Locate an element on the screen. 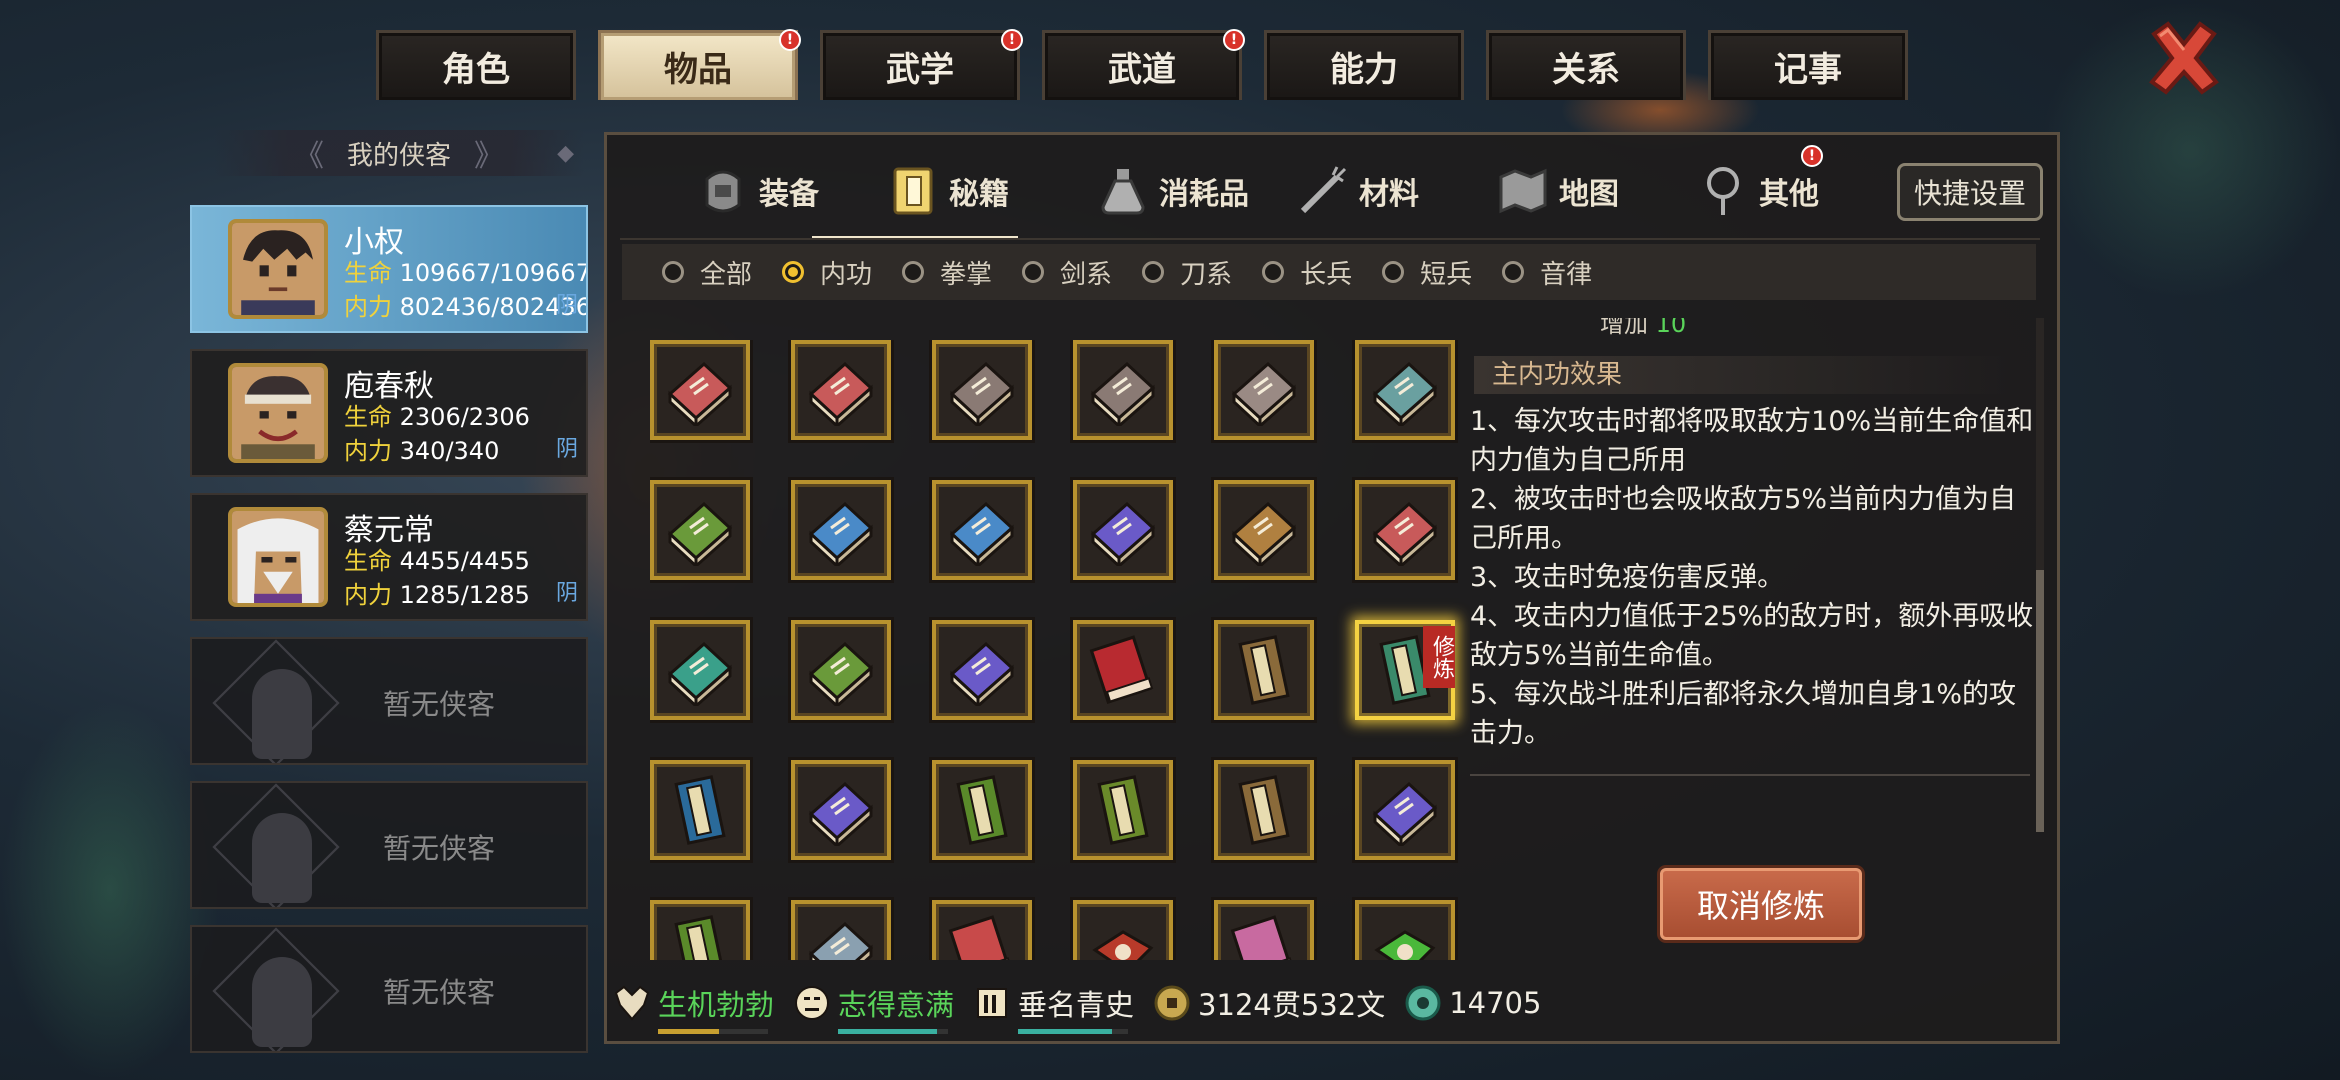 The width and height of the screenshot is (2340, 1080). hero-hp: 生命 4455/4455 is located at coordinates (437, 561).